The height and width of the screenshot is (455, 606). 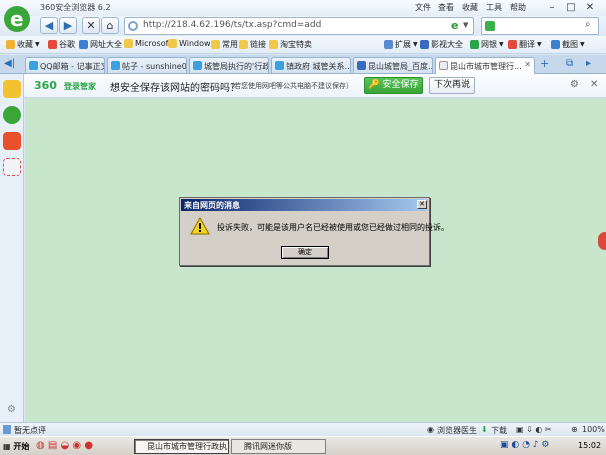 What do you see at coordinates (569, 63) in the screenshot?
I see `restore-tab-icon: ⧉` at bounding box center [569, 63].